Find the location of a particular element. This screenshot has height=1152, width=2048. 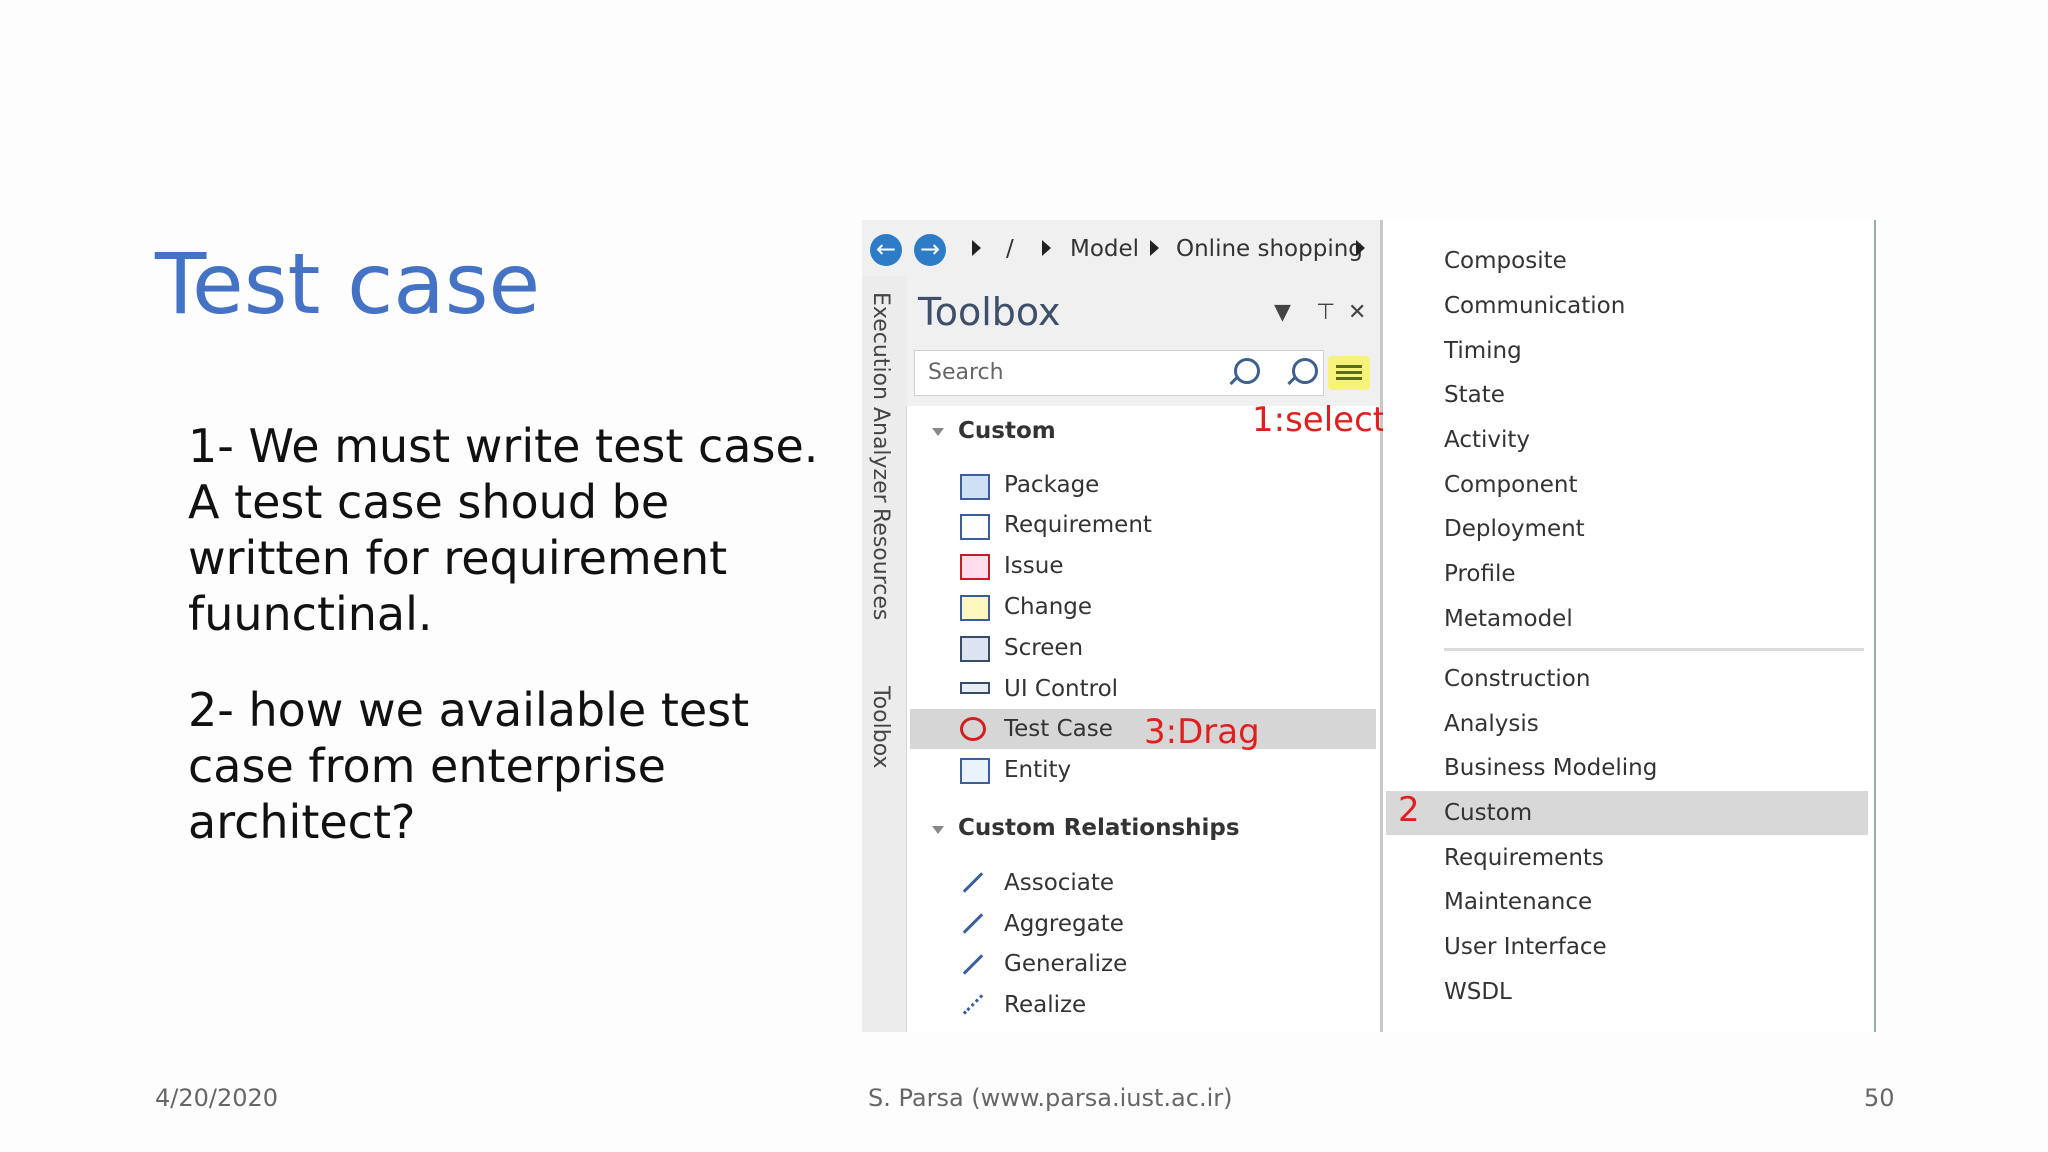

group-custom: Custom is located at coordinates (1007, 431).